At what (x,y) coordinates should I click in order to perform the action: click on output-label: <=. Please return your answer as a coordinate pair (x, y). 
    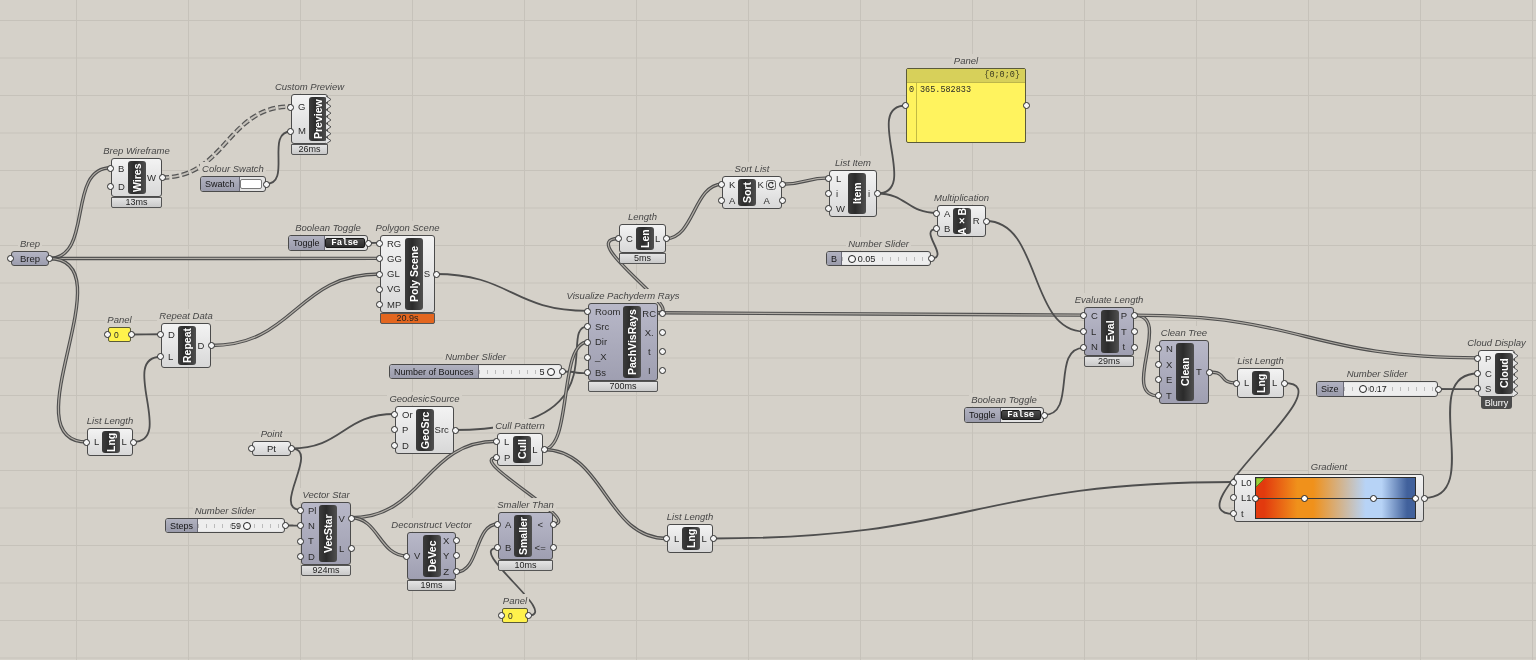
    Looking at the image, I should click on (540, 547).